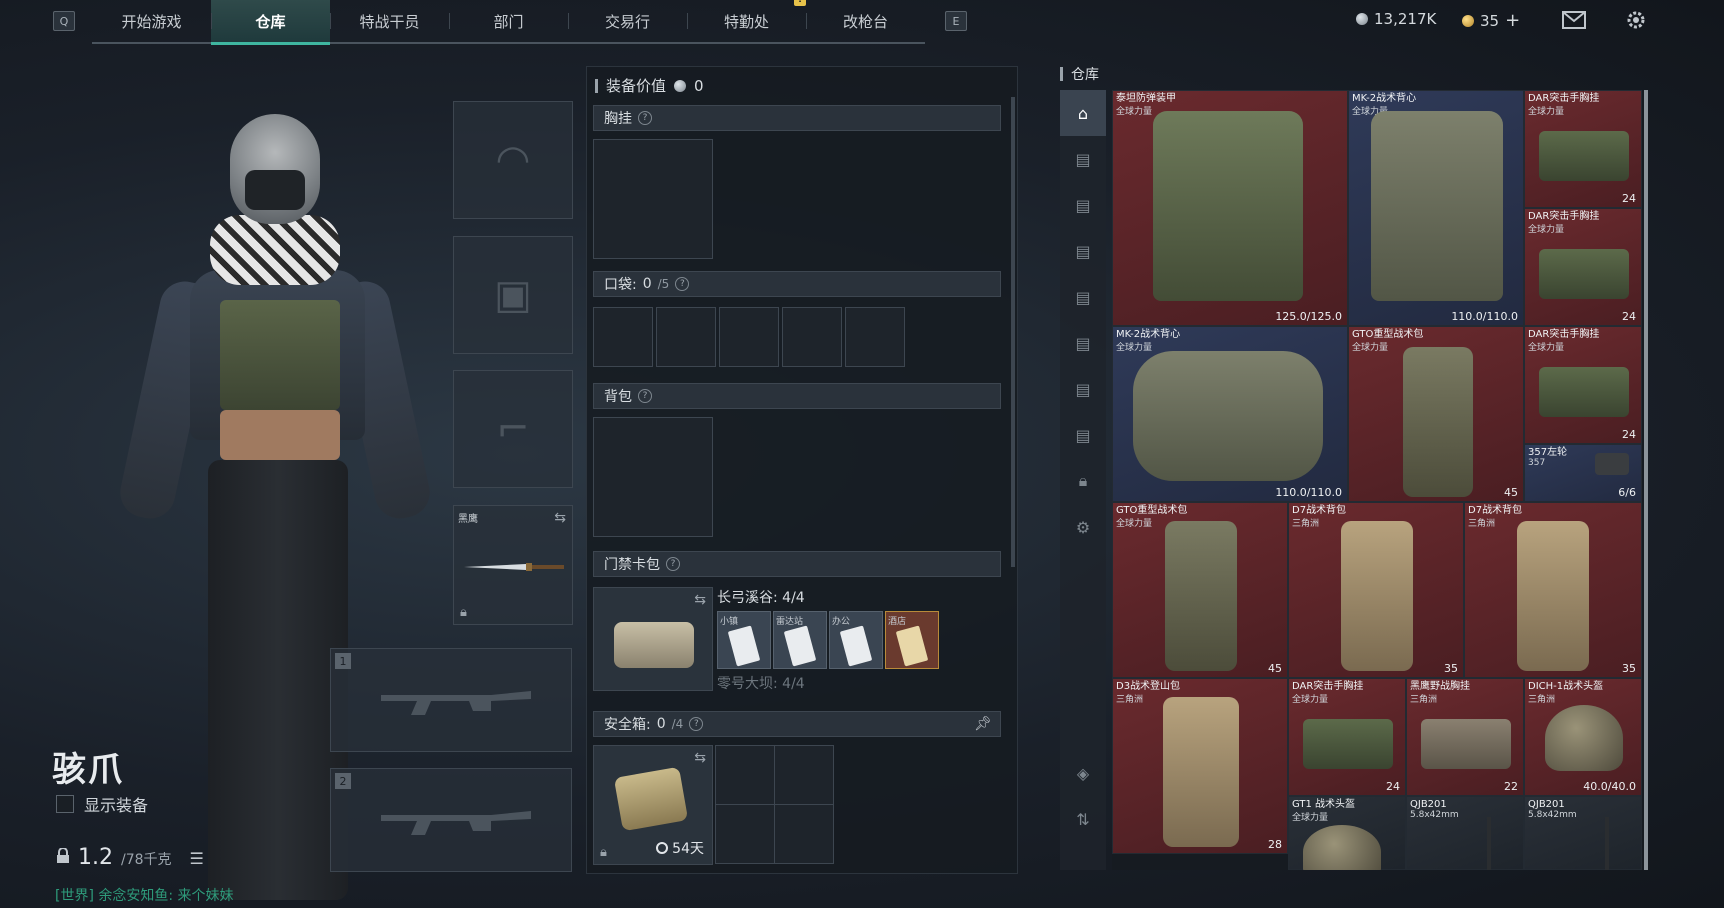 The height and width of the screenshot is (908, 1724). What do you see at coordinates (1347, 833) in the screenshot?
I see `inventory-item: GT1 战术头盔 全球力量` at bounding box center [1347, 833].